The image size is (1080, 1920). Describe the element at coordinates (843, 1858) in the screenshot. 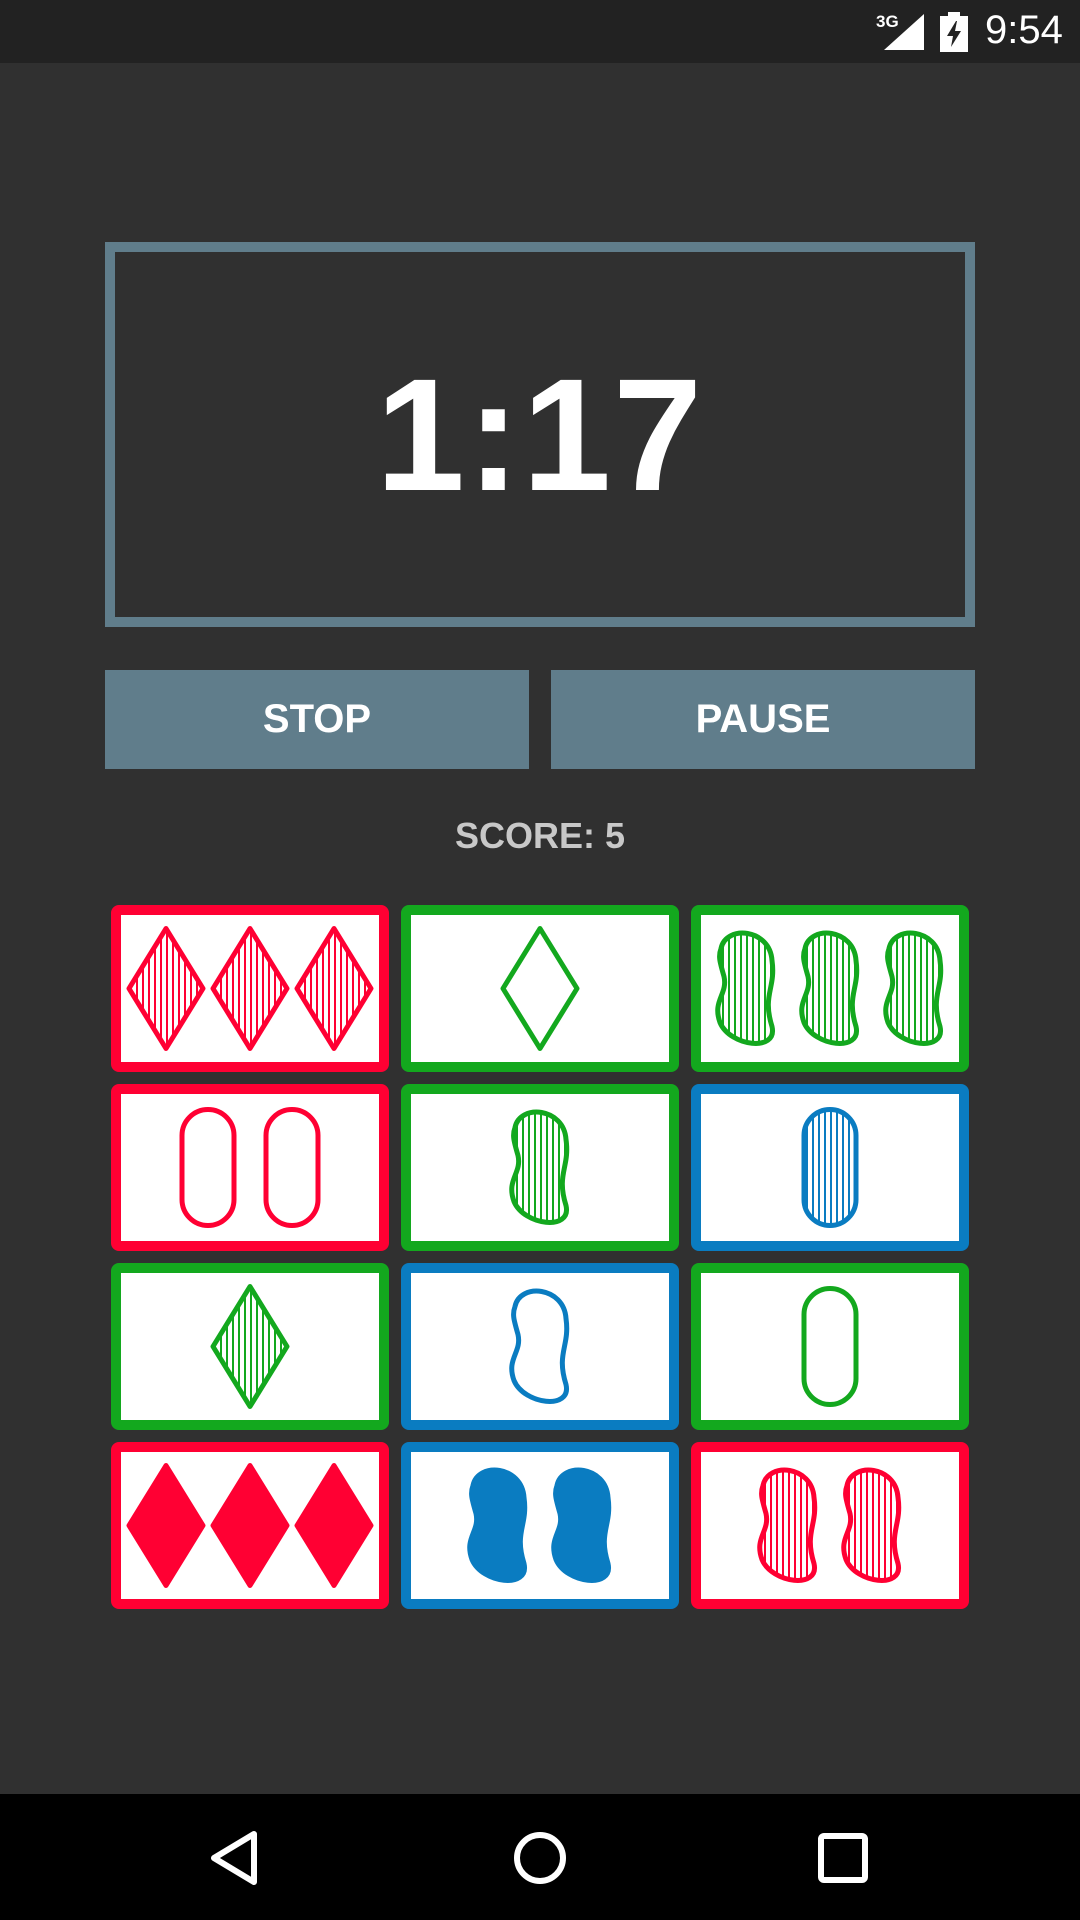

I see `recents-icon` at that location.